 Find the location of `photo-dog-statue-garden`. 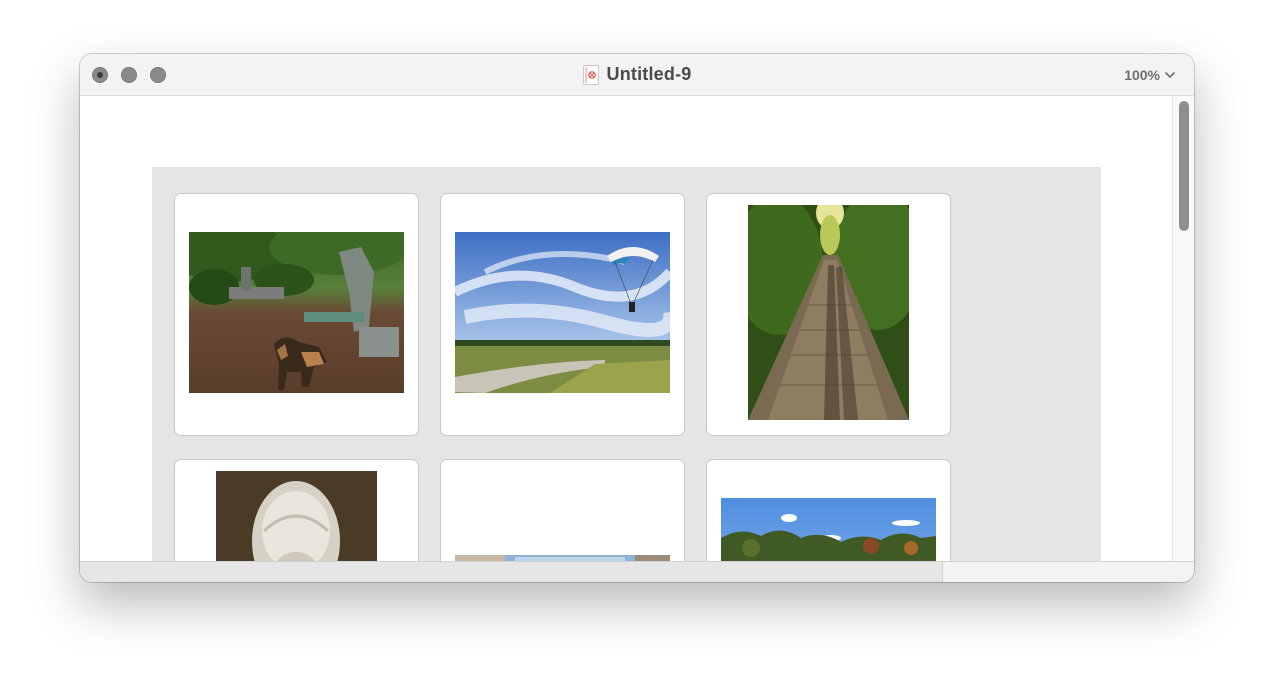

photo-dog-statue-garden is located at coordinates (296, 312).